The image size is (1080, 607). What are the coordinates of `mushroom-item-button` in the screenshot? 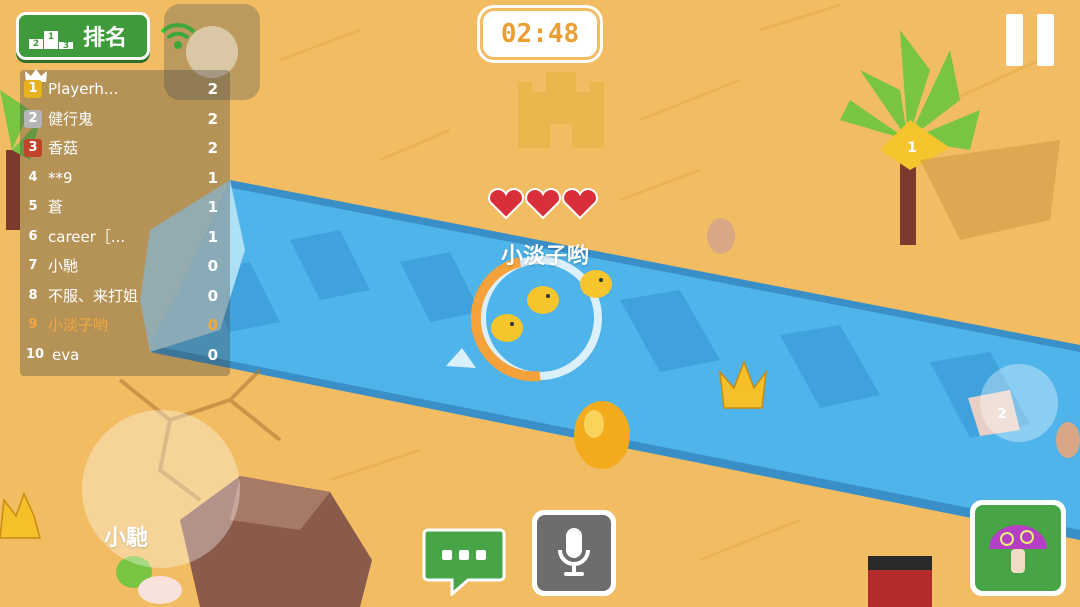 It's located at (1018, 548).